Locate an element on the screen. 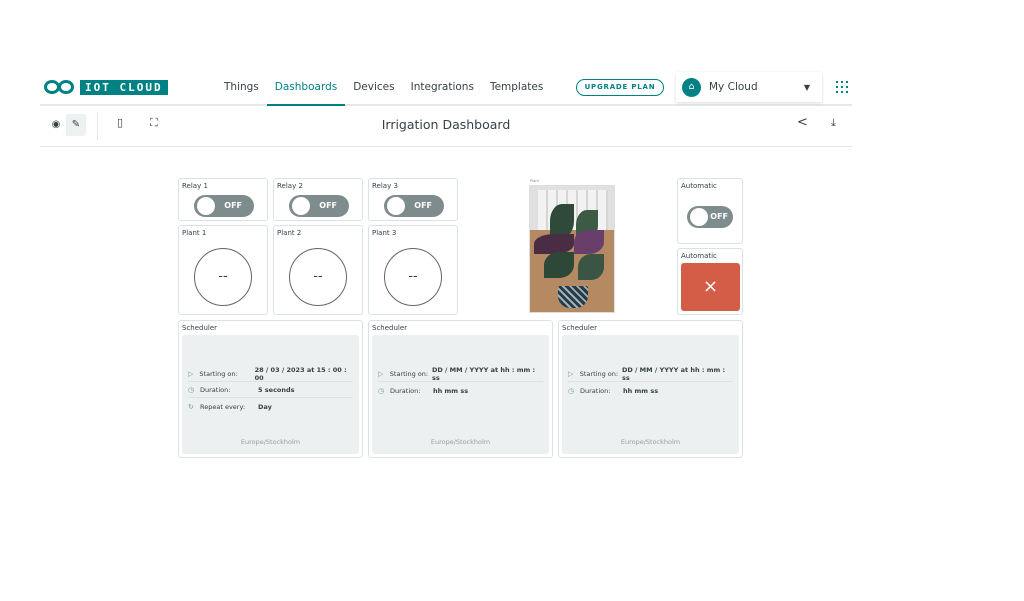 The width and height of the screenshot is (1024, 601). widget-title: Relay 2 is located at coordinates (290, 186).